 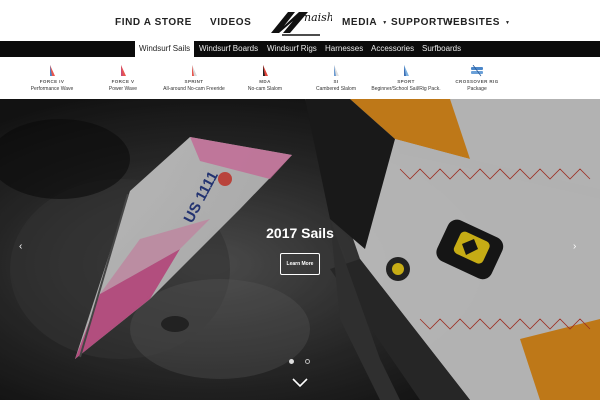 What do you see at coordinates (20, 246) in the screenshot?
I see `chevron-left-icon: ‹` at bounding box center [20, 246].